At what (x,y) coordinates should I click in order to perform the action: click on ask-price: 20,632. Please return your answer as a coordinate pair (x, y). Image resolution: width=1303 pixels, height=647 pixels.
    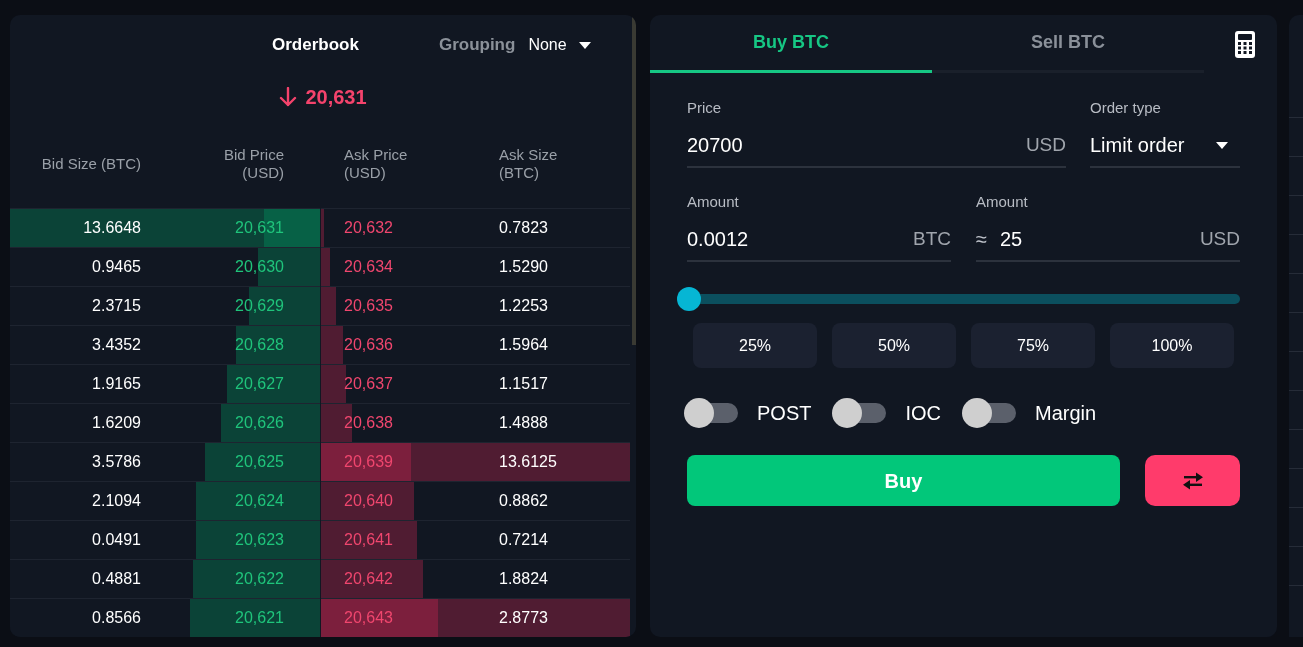
    Looking at the image, I should click on (368, 228).